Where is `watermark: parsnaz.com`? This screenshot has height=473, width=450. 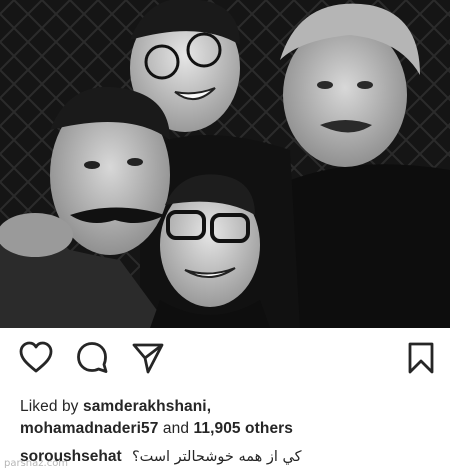 watermark: parsnaz.com is located at coordinates (36, 463).